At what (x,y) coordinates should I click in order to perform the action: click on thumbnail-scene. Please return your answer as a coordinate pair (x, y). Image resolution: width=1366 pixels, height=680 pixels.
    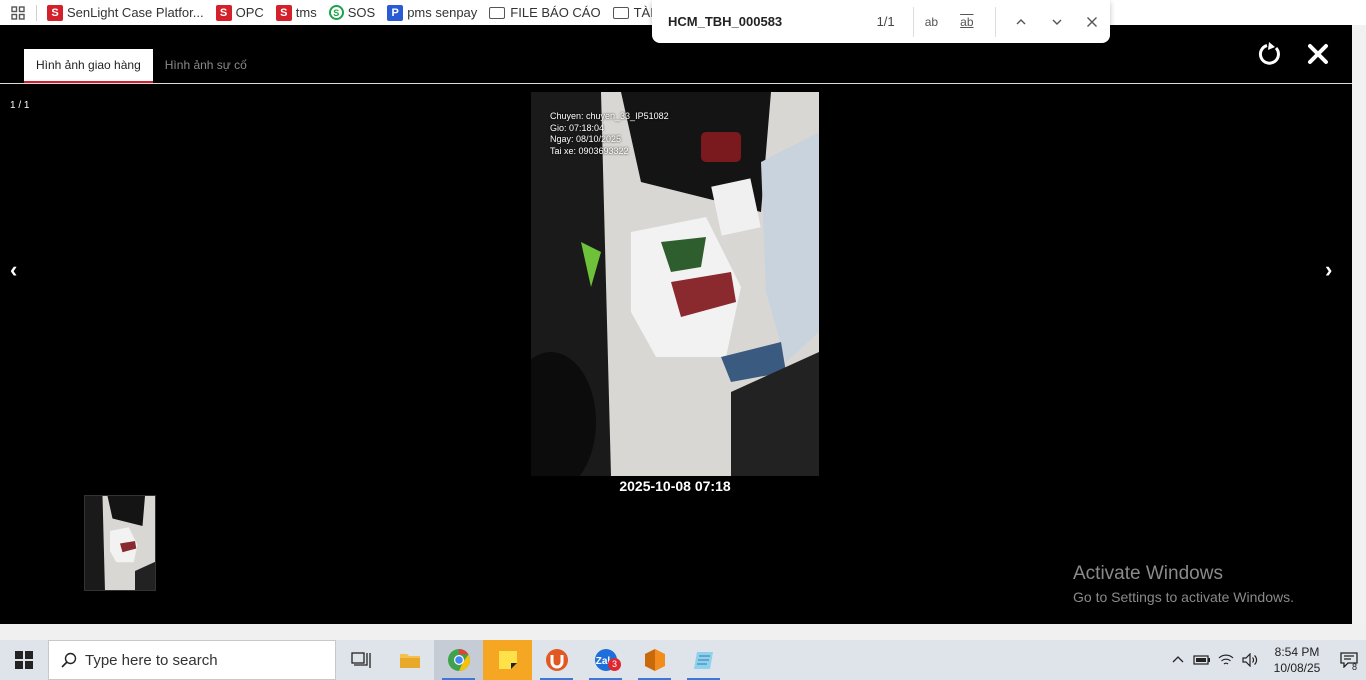
    Looking at the image, I should click on (120, 543).